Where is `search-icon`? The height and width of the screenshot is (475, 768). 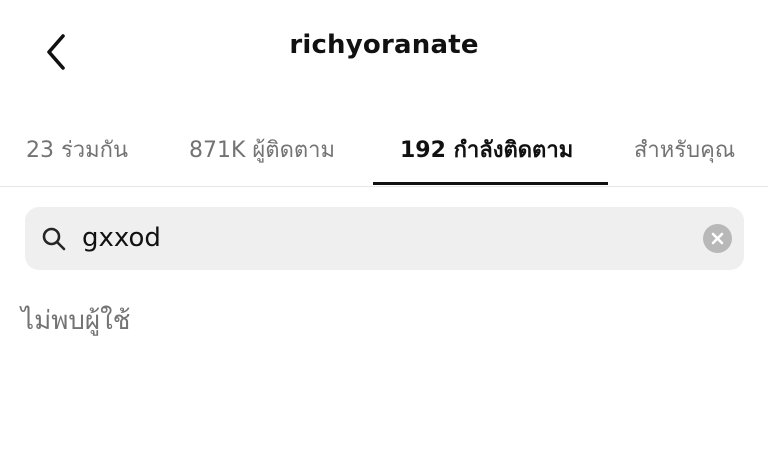
search-icon is located at coordinates (54, 239).